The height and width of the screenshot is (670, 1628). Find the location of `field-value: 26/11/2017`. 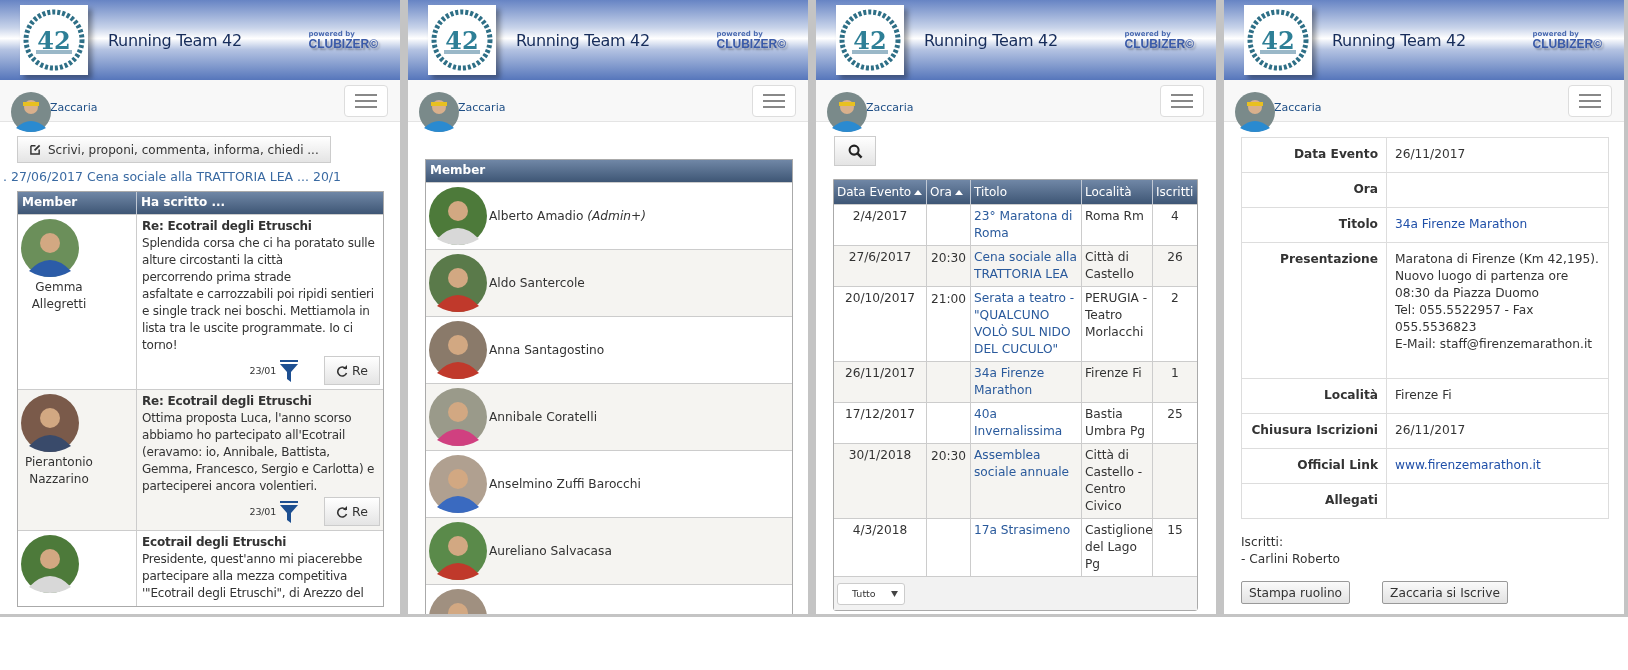

field-value: 26/11/2017 is located at coordinates (1430, 154).